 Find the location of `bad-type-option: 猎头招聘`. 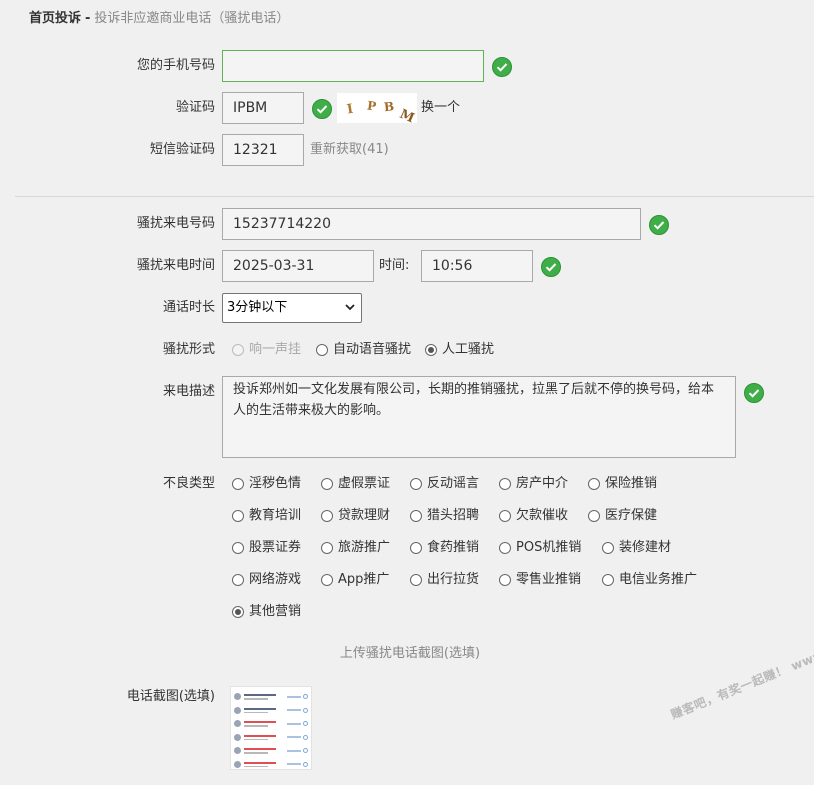

bad-type-option: 猎头招聘 is located at coordinates (454, 516).